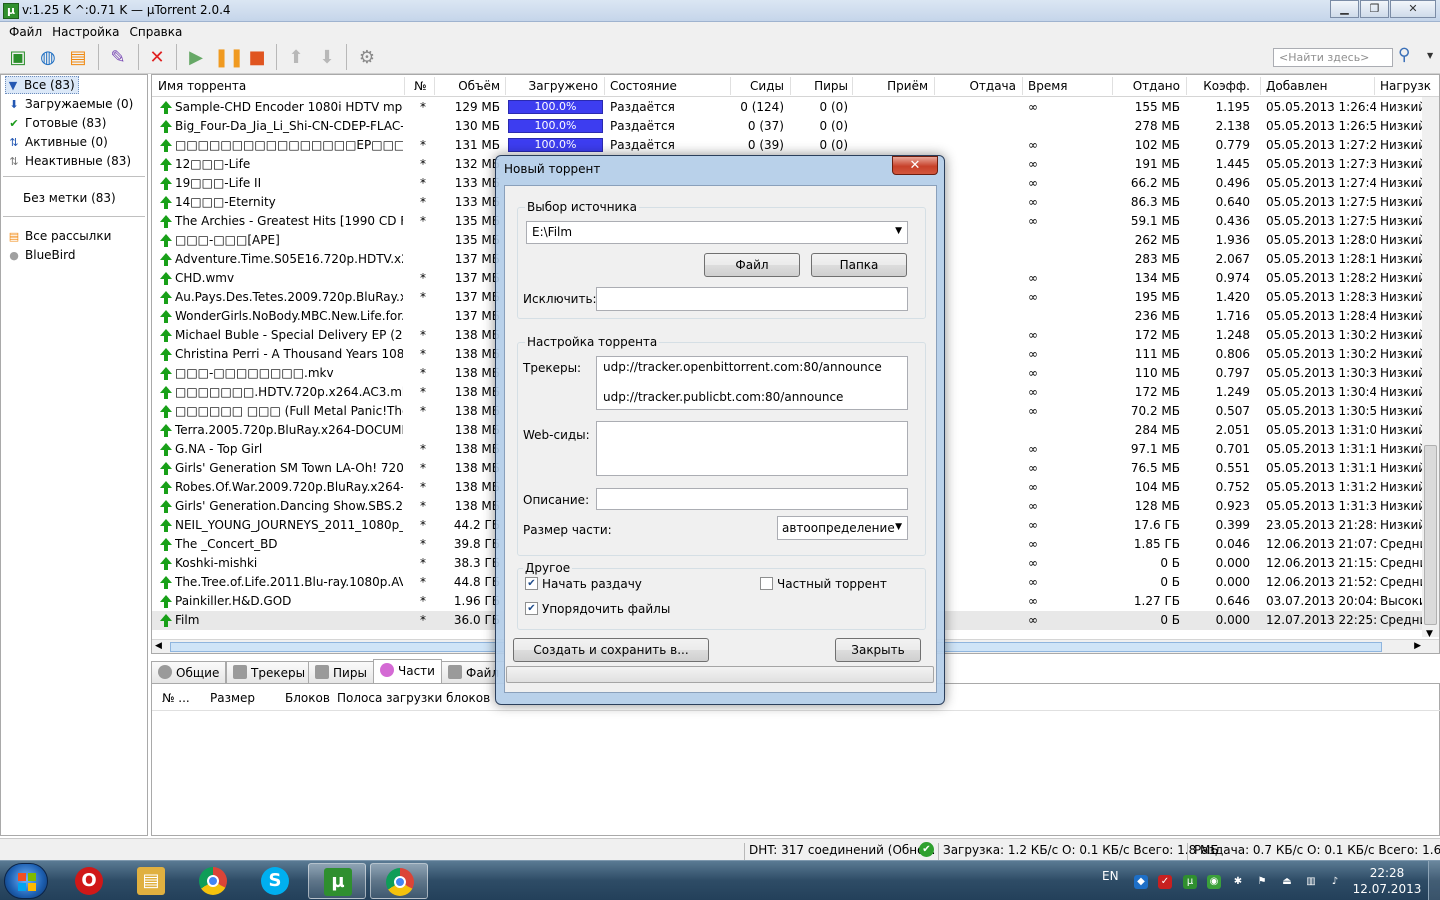 The height and width of the screenshot is (900, 1440). I want to click on move-up-icon: ⬆, so click(296, 58).